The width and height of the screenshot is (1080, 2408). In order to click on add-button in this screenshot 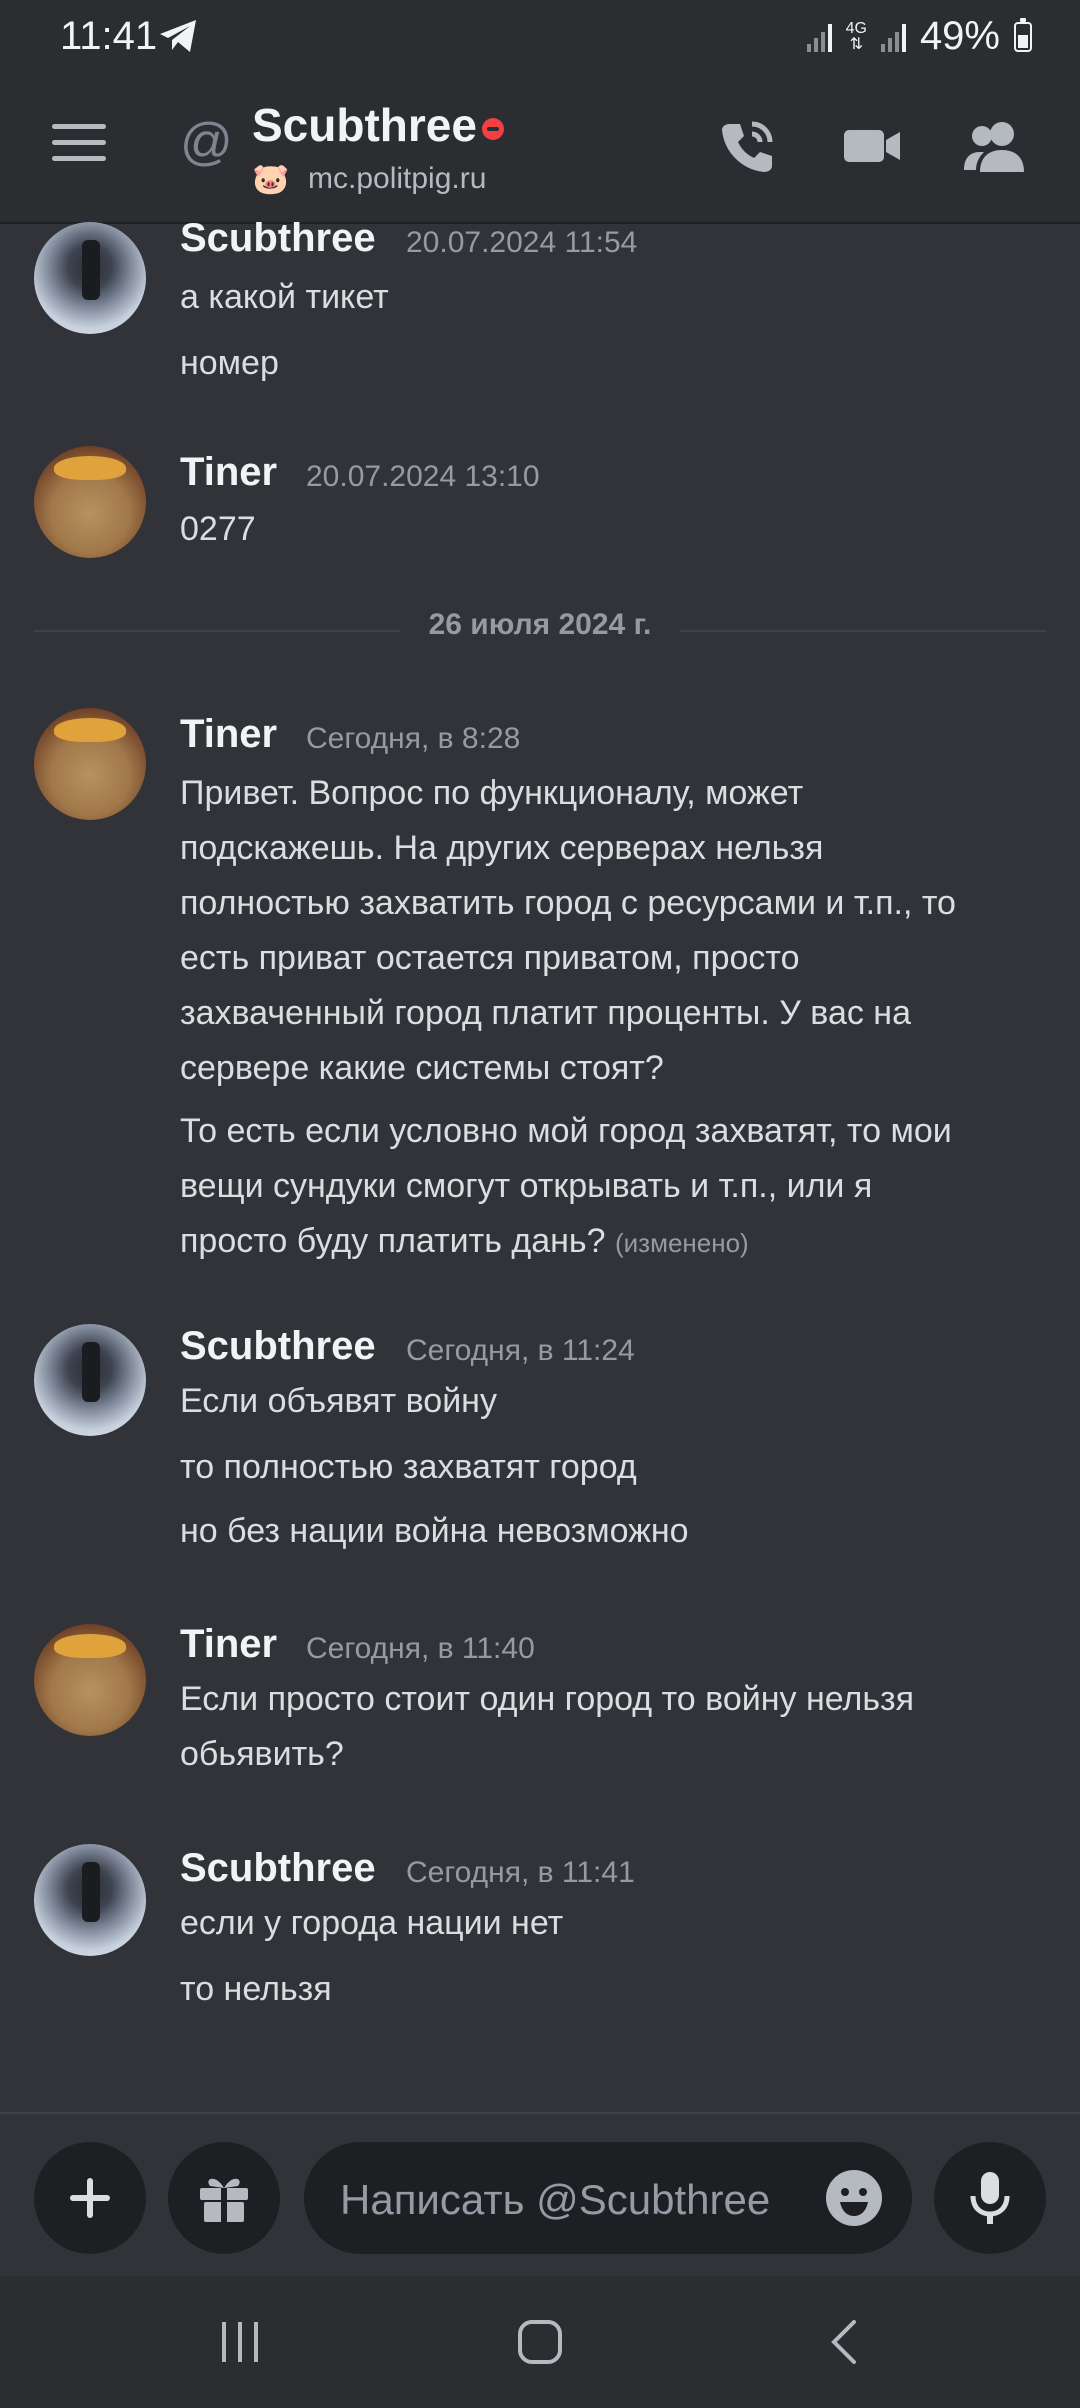, I will do `click(90, 2198)`.